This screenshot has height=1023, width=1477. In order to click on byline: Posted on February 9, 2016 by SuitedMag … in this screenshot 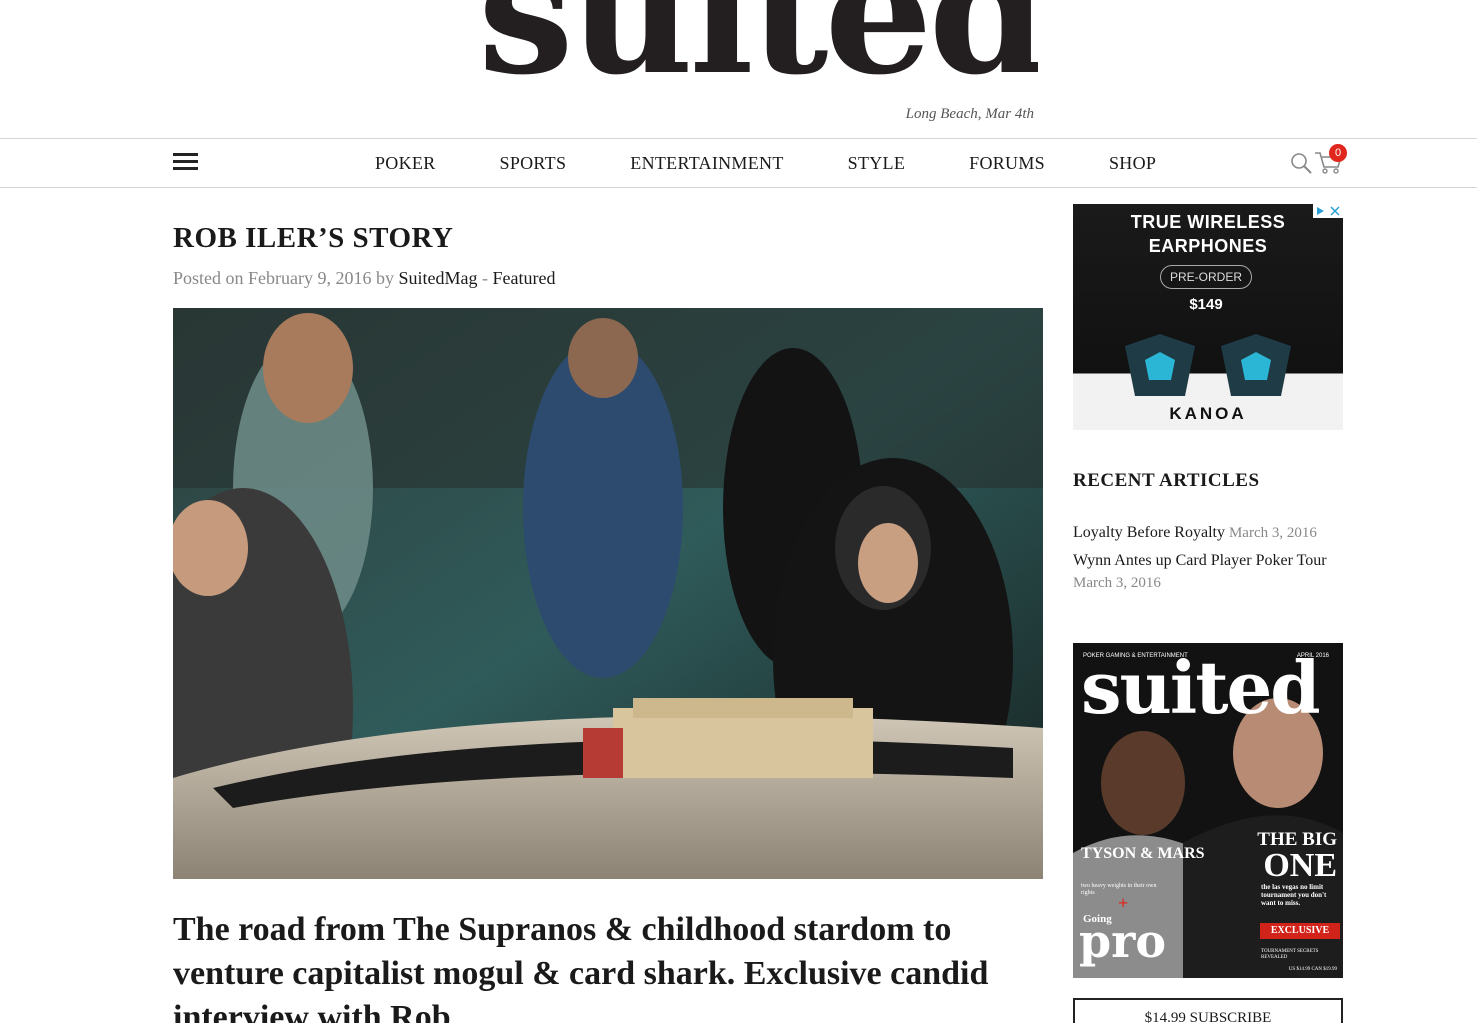, I will do `click(608, 278)`.